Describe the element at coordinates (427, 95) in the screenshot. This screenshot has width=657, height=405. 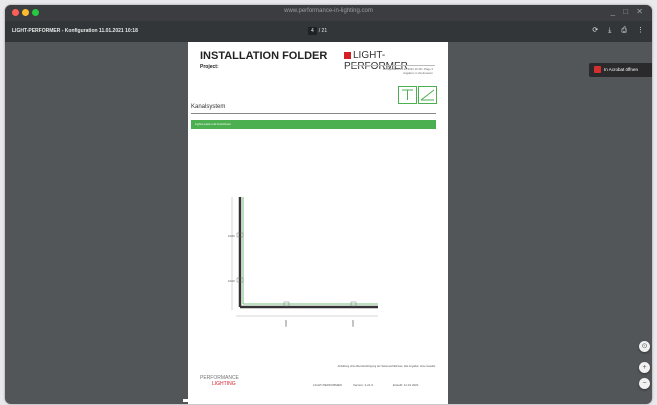
I see `wall-mount-icon` at that location.